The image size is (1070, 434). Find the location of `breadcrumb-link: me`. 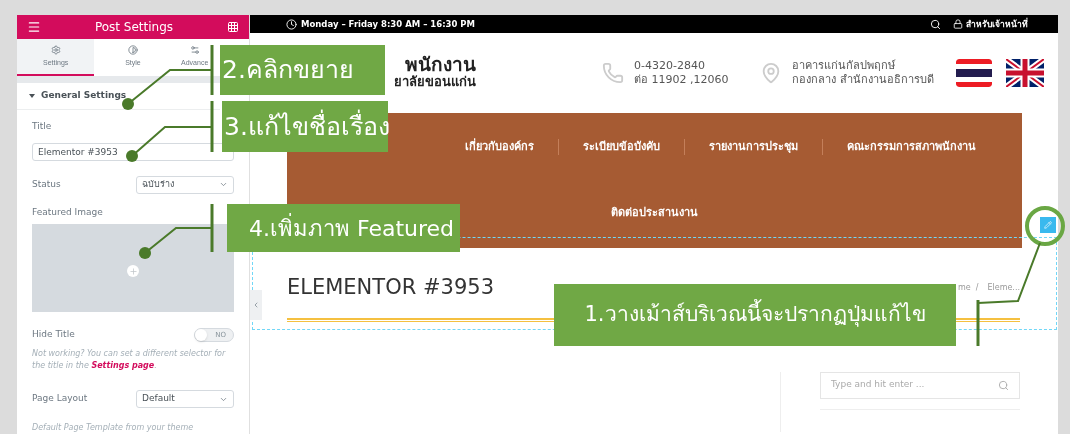

breadcrumb-link: me is located at coordinates (964, 287).